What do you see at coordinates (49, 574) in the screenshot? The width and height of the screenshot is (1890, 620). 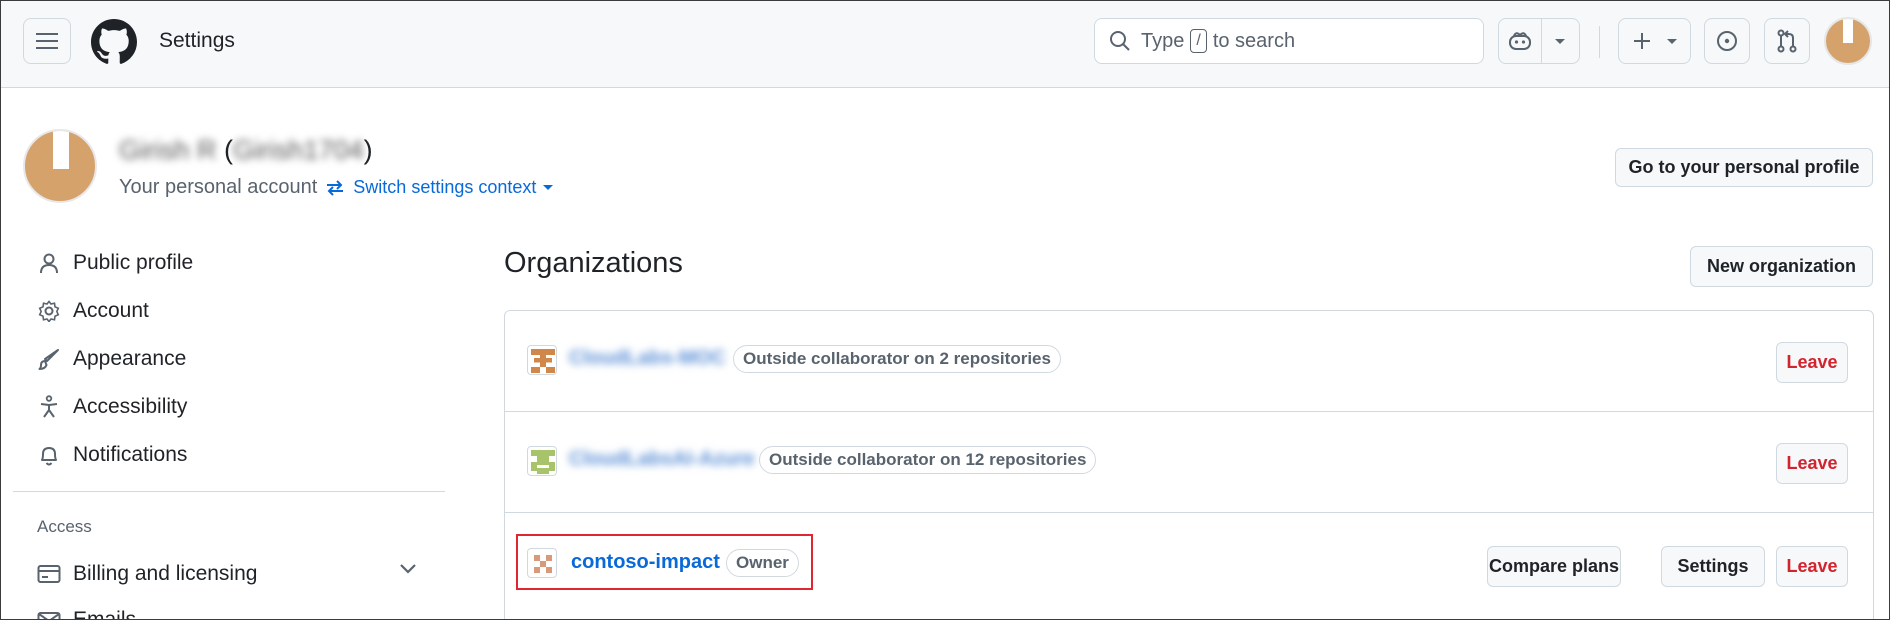 I see `credit-card-icon` at bounding box center [49, 574].